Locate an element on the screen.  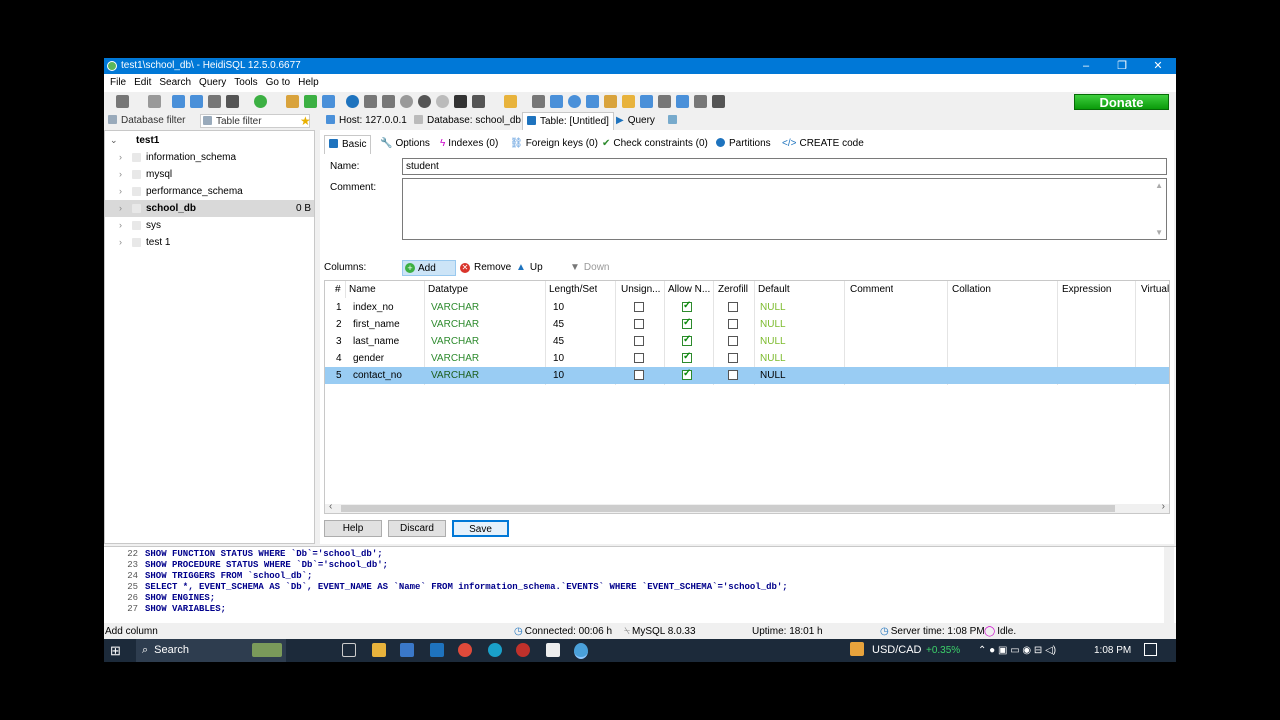
disconnect-icon is located at coordinates (154, 101).